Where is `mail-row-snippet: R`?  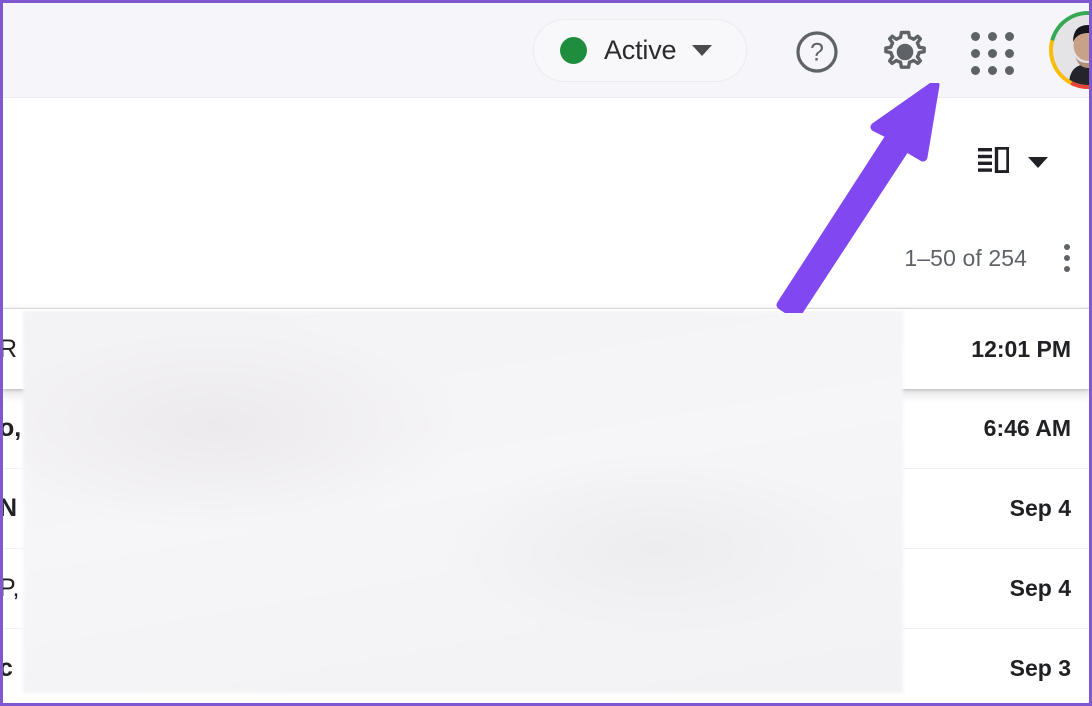 mail-row-snippet: R is located at coordinates (9, 348).